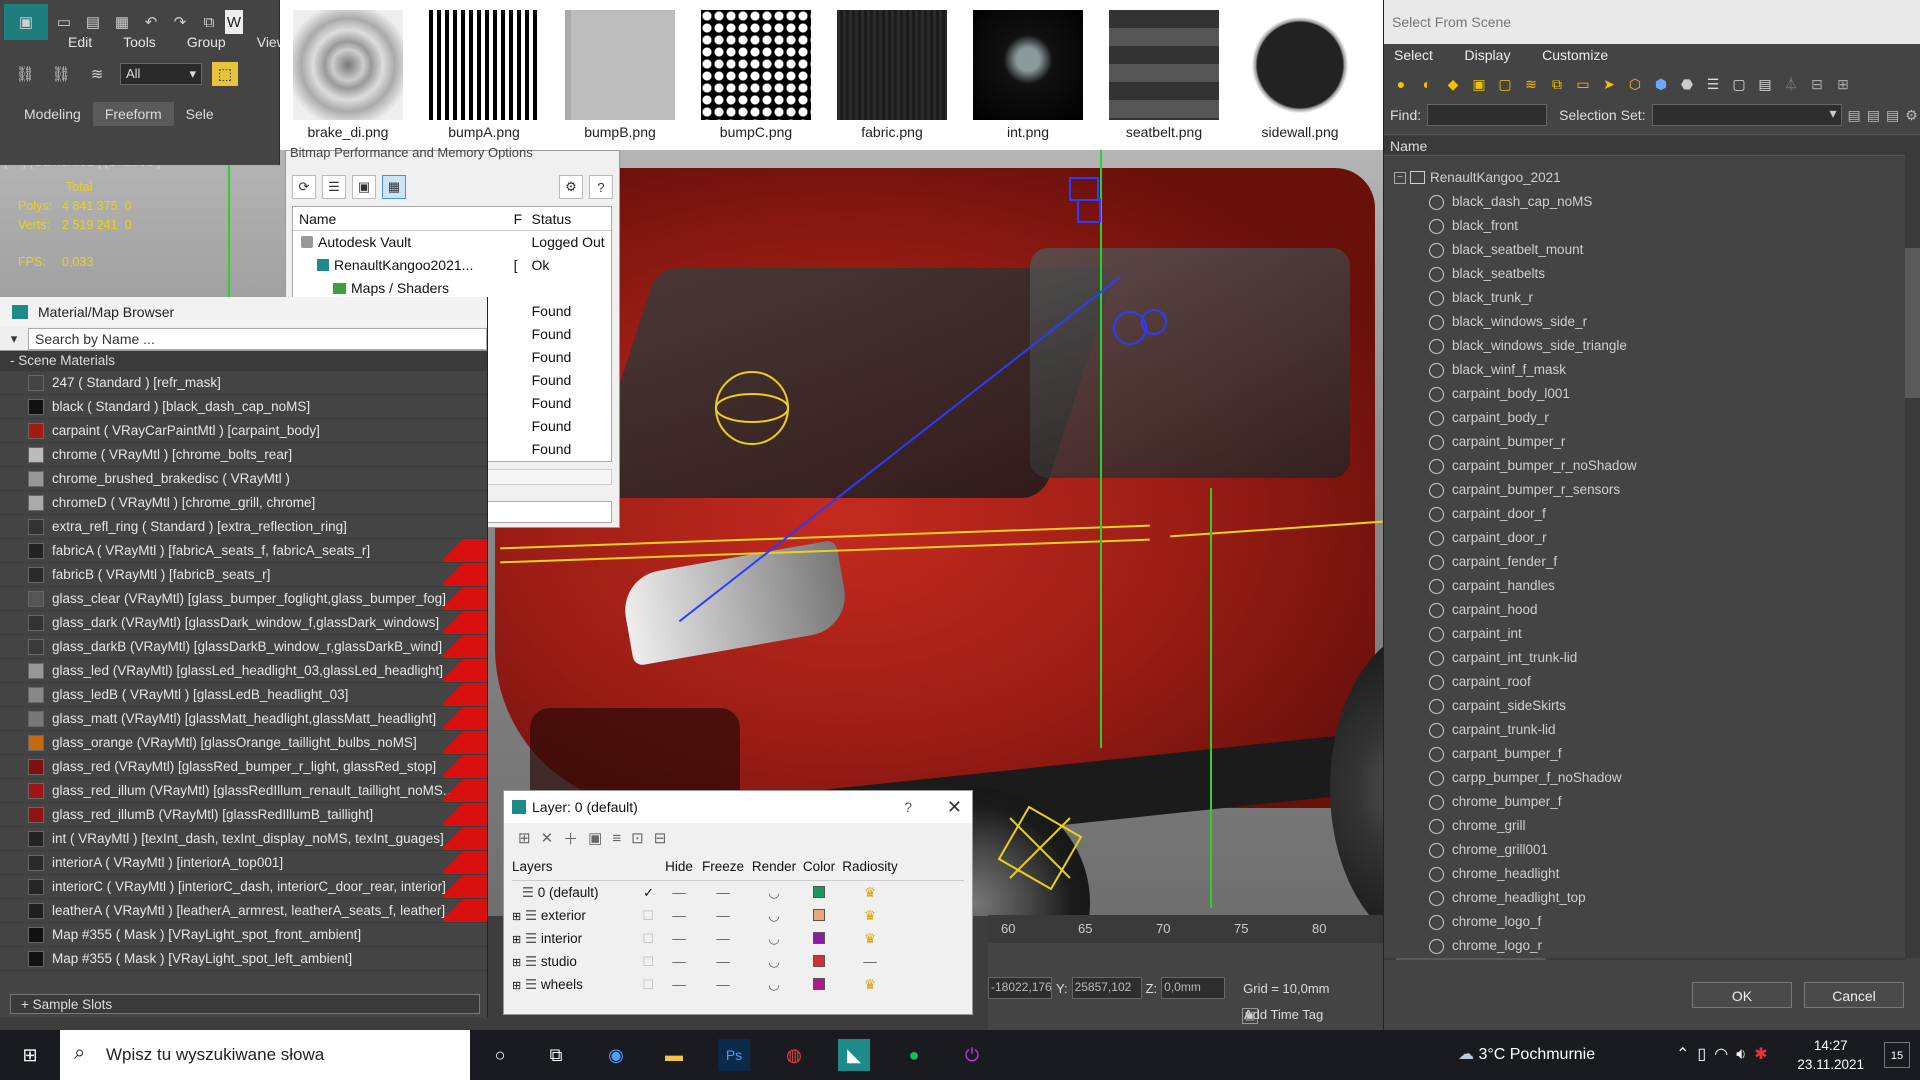 The image size is (1920, 1080). I want to click on scene-object-row: black_seatbelts, so click(1645, 274).